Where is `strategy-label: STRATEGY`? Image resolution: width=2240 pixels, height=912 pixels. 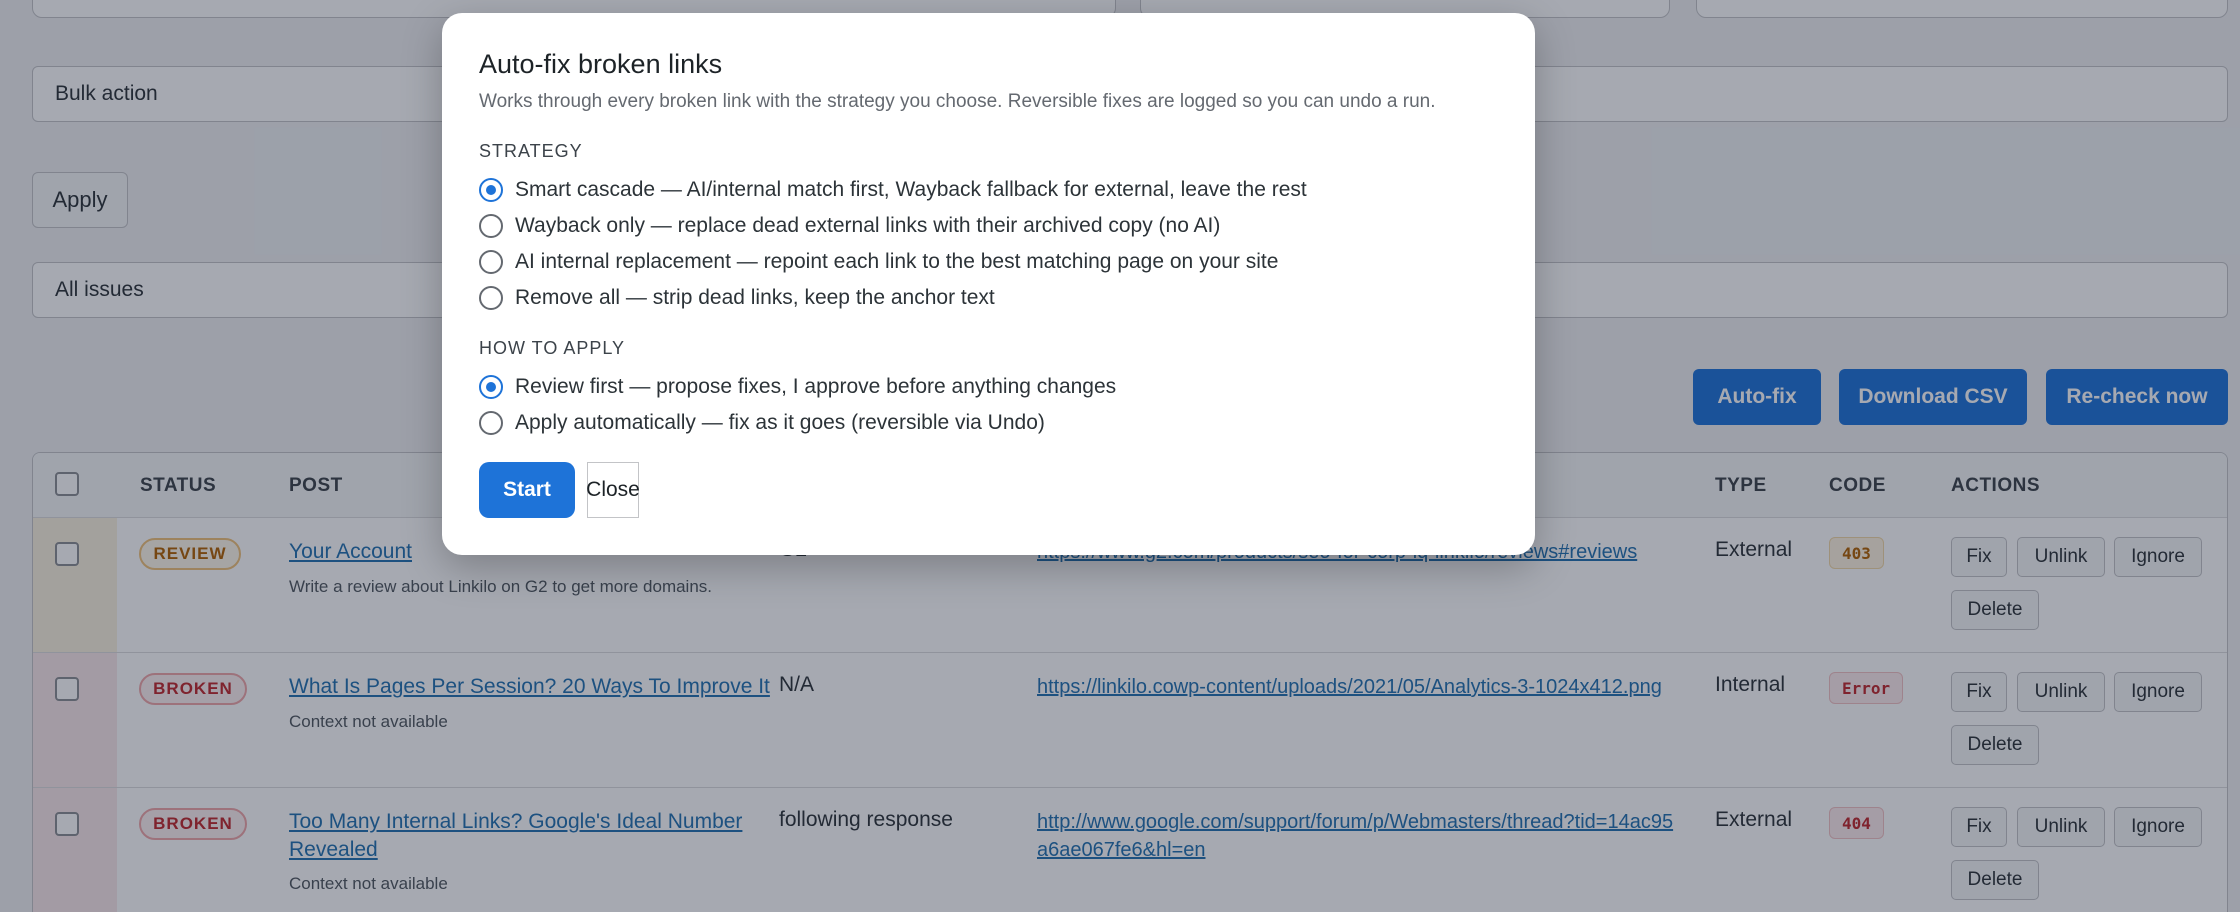 strategy-label: STRATEGY is located at coordinates (531, 151).